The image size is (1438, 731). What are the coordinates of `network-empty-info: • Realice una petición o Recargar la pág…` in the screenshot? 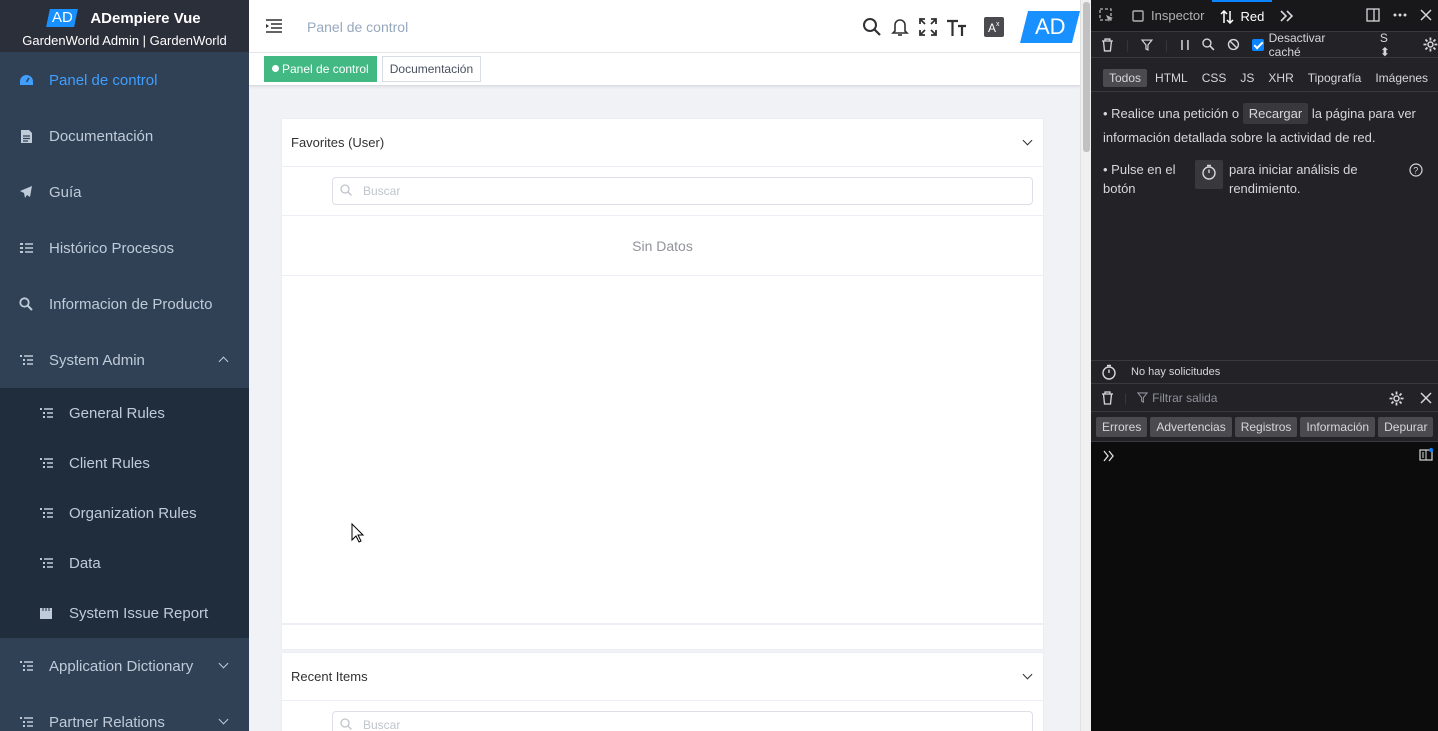 It's located at (1264, 150).